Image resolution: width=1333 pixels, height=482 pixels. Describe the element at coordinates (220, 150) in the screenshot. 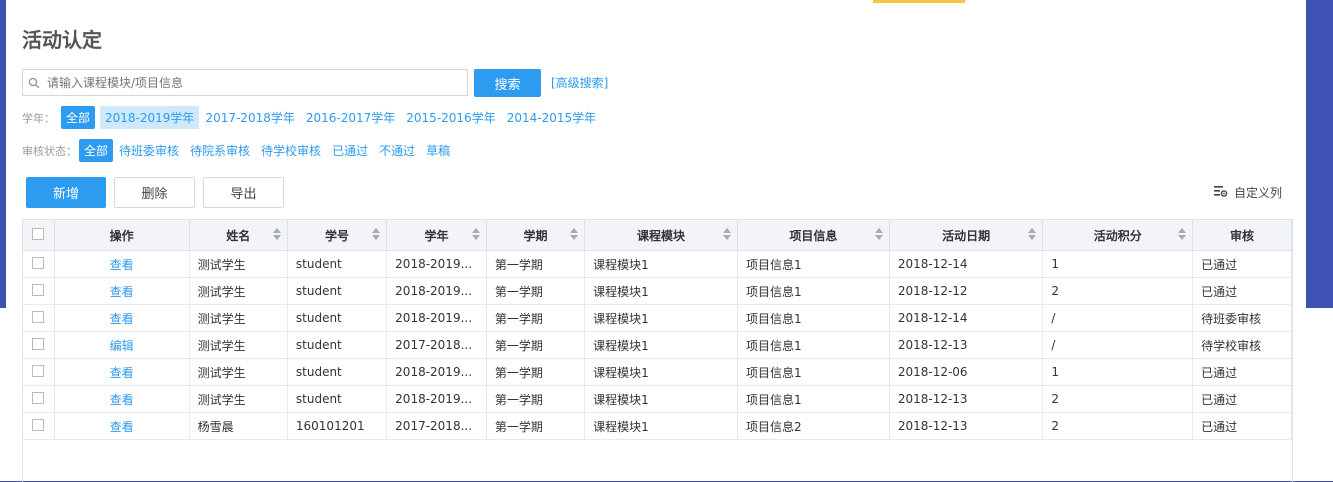

I see `status-option-dept-review: 待院系审核` at that location.